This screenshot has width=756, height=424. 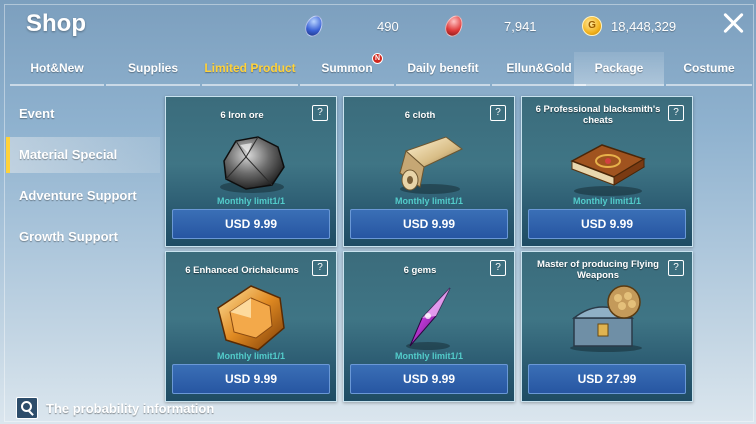 I want to click on tab-hot-new: Hot&New, so click(x=57, y=69).